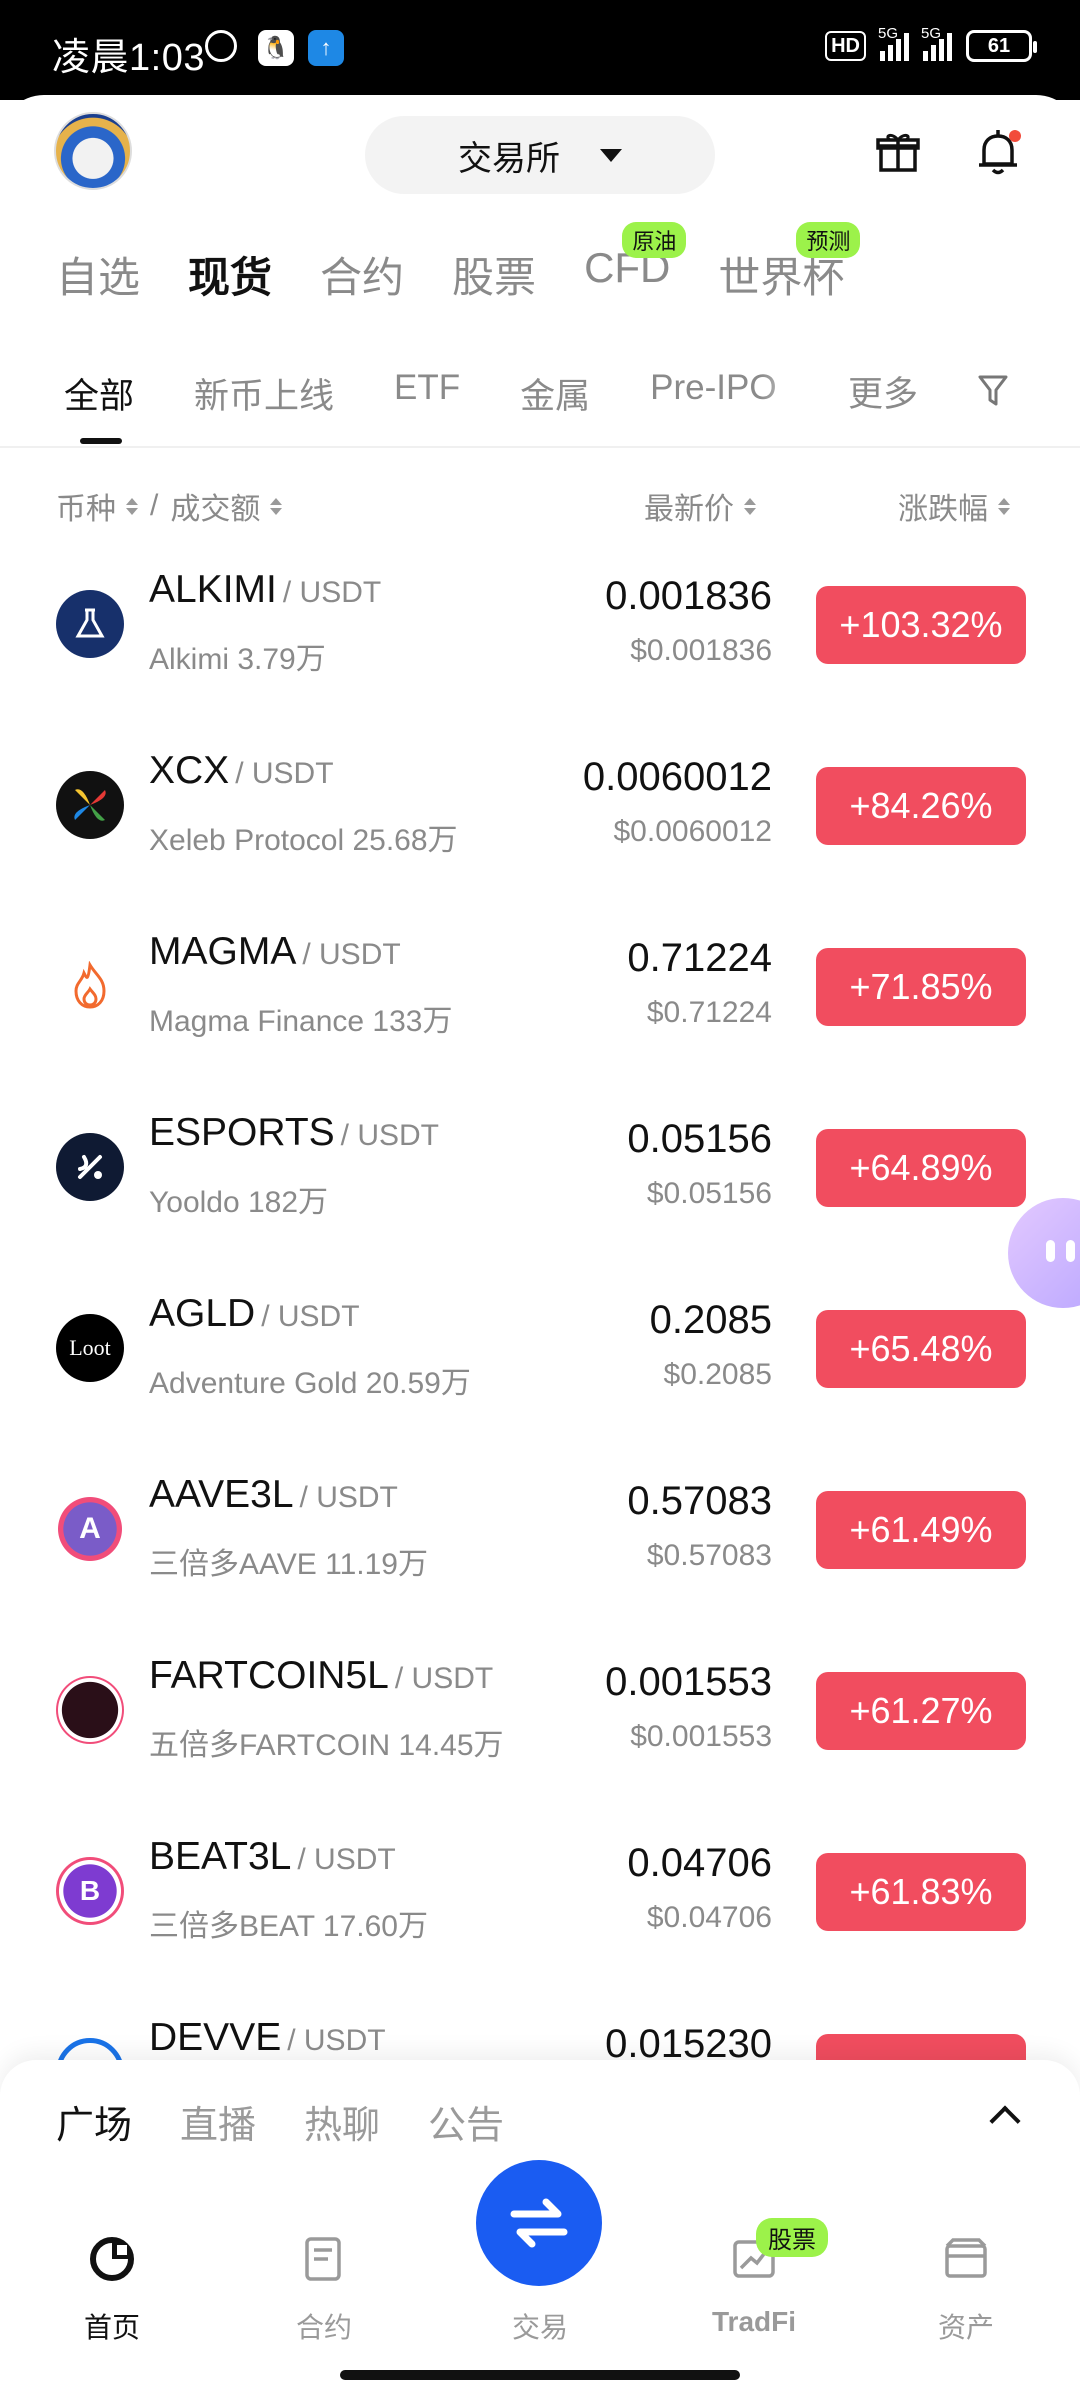  I want to click on usd-price: $0.0060012, so click(693, 831).